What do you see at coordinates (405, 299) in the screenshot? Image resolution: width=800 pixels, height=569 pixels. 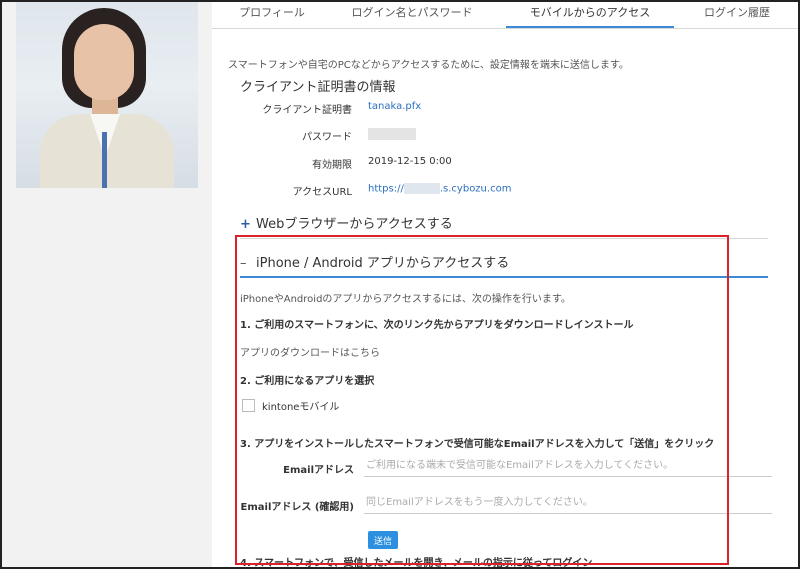 I see `app-access-intro: iPhoneやAndroidのアプリからアクセスするには、次の操作を行います。` at bounding box center [405, 299].